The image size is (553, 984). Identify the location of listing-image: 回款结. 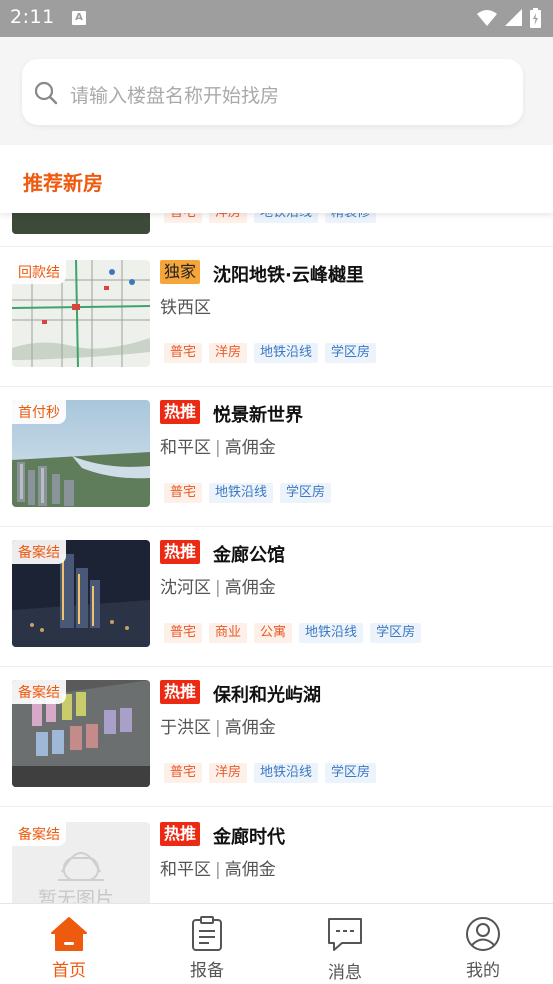
(81, 313).